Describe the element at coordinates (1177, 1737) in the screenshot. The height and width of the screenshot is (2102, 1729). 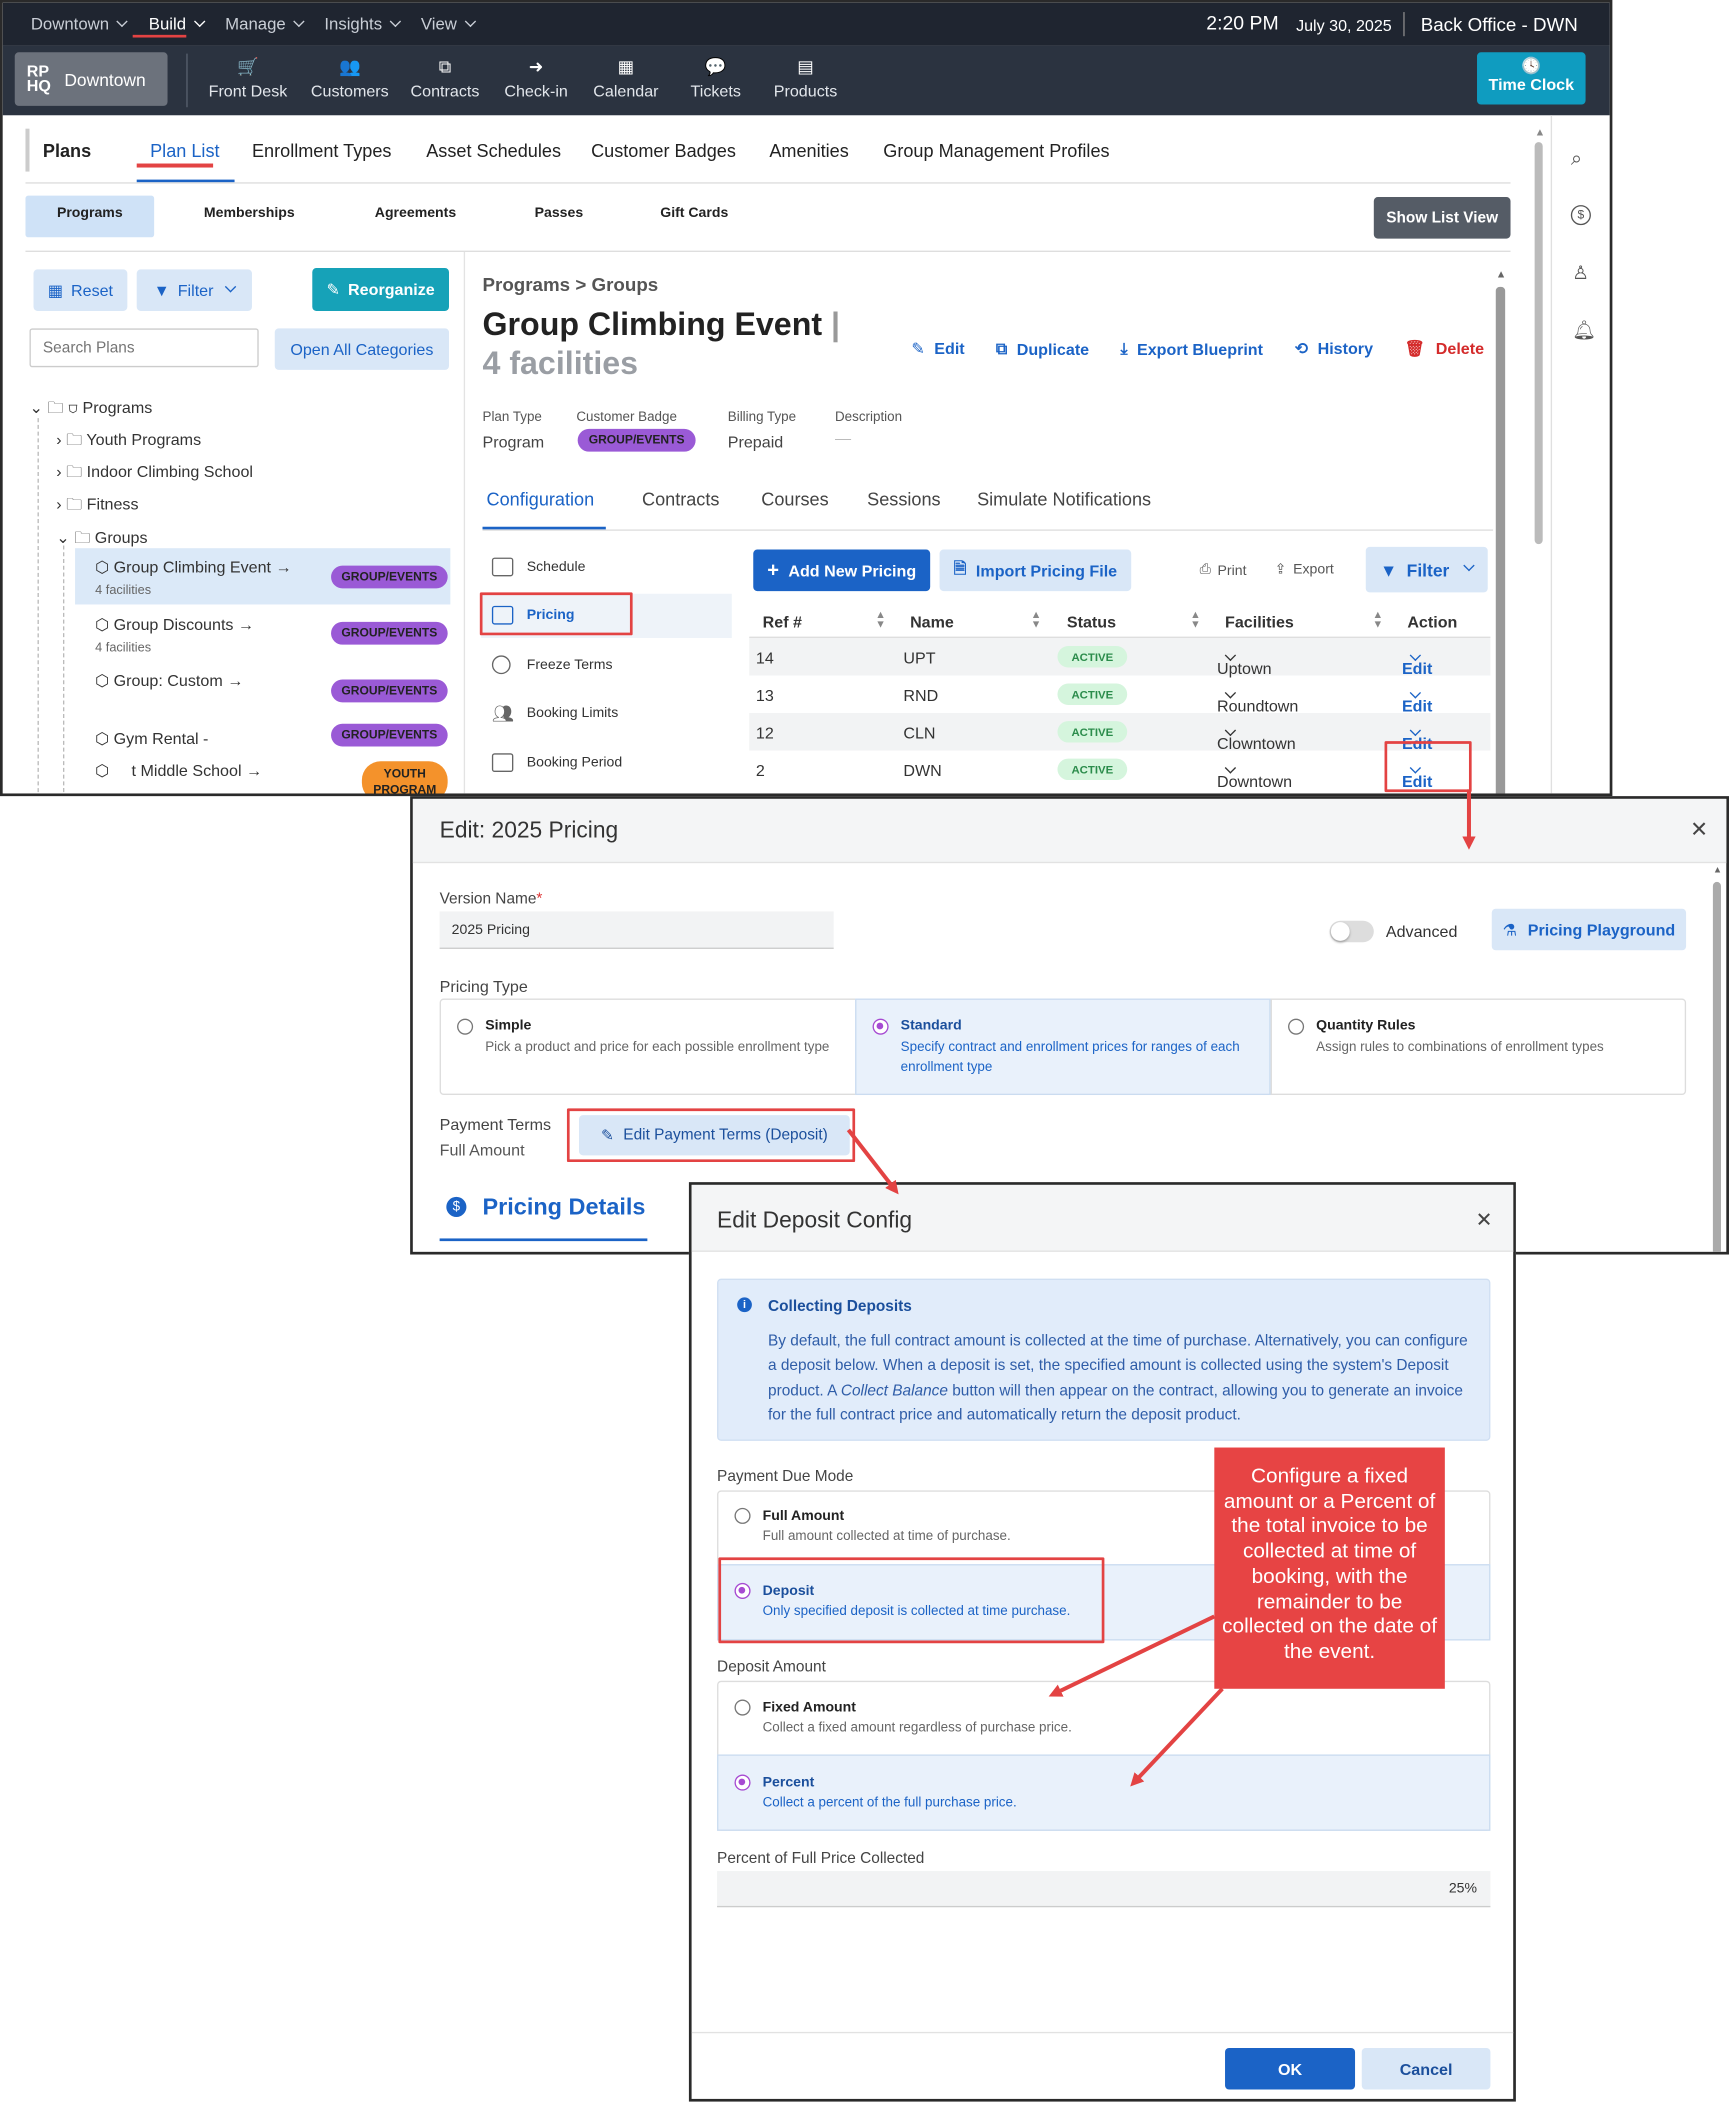
I see `arrow-to-percent` at that location.